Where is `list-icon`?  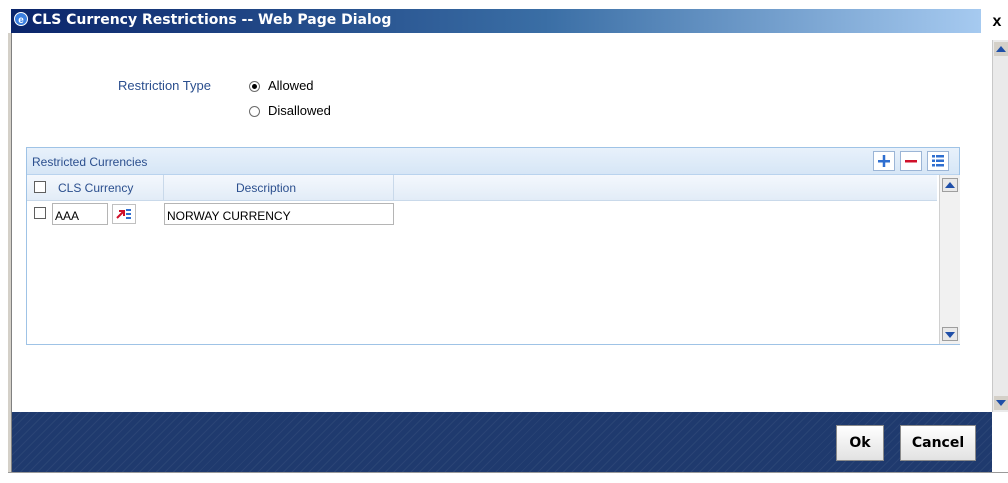 list-icon is located at coordinates (938, 161).